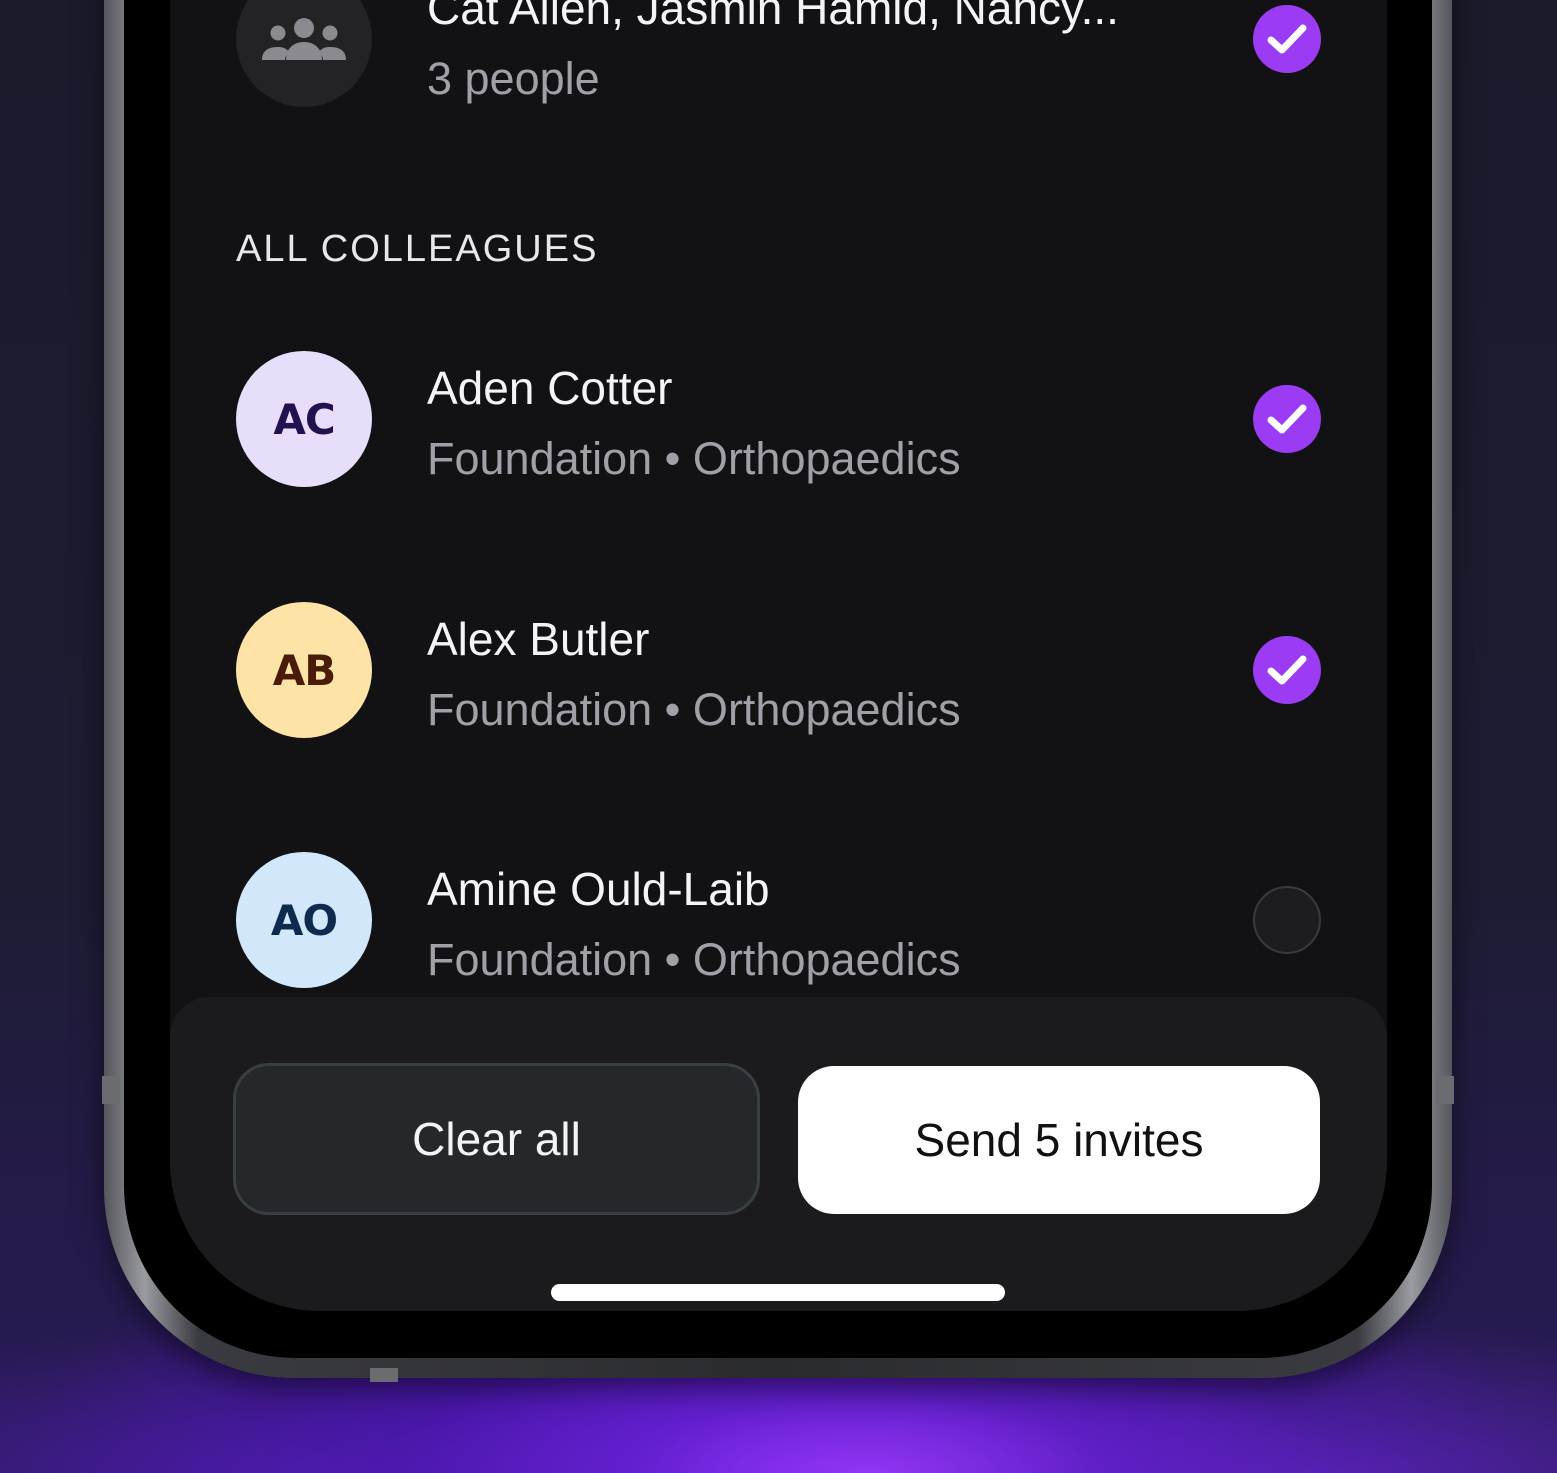  I want to click on avatar: AC, so click(304, 419).